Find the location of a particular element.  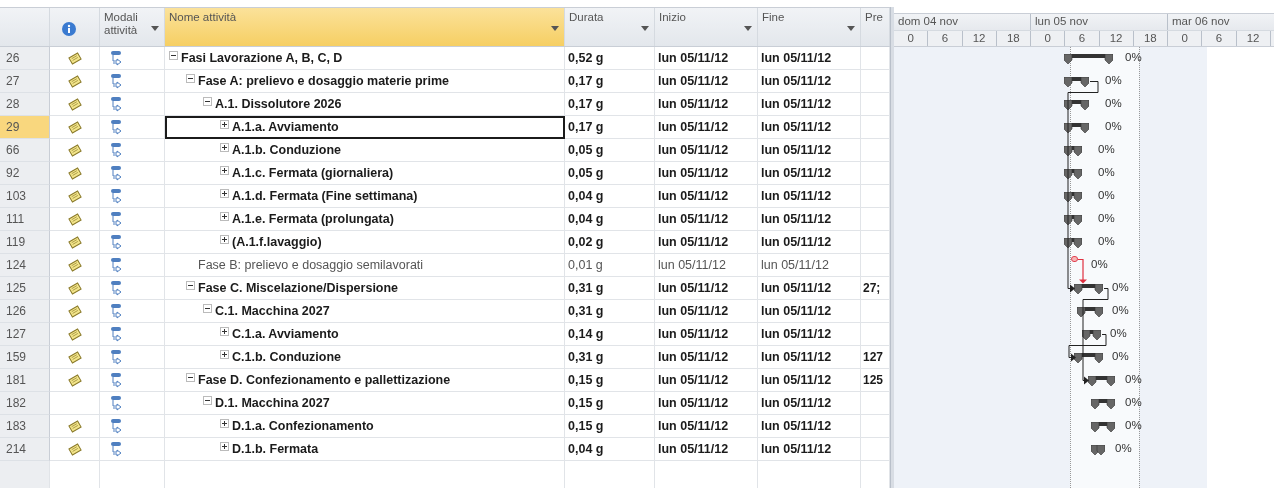

column-header: Inizio is located at coordinates (706, 27).